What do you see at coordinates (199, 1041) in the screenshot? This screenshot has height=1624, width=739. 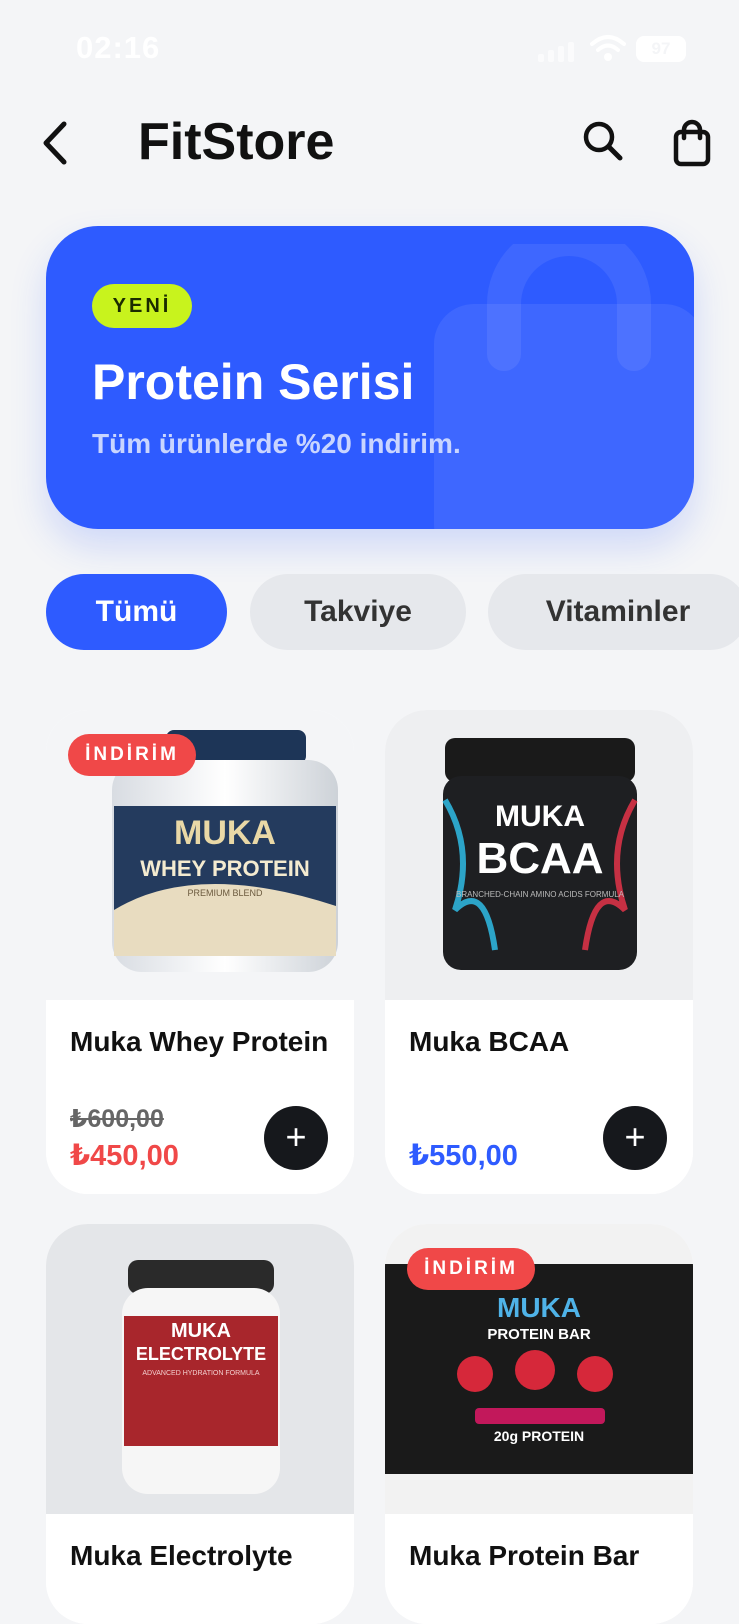 I see `product-name: Muka Whey Protein` at bounding box center [199, 1041].